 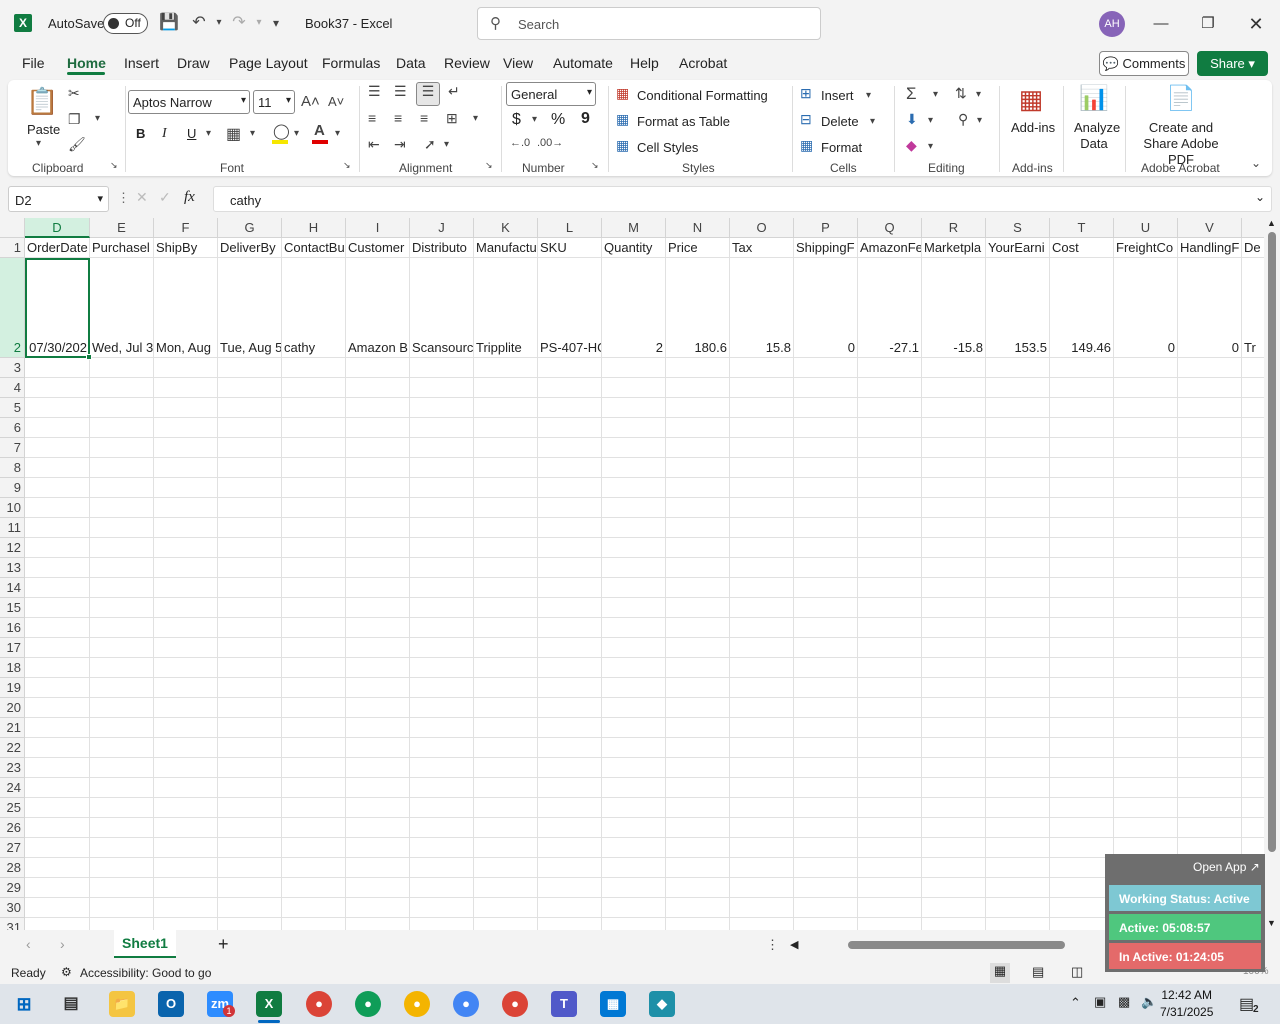 I want to click on more-icon: ⋮, so click(x=123, y=198).